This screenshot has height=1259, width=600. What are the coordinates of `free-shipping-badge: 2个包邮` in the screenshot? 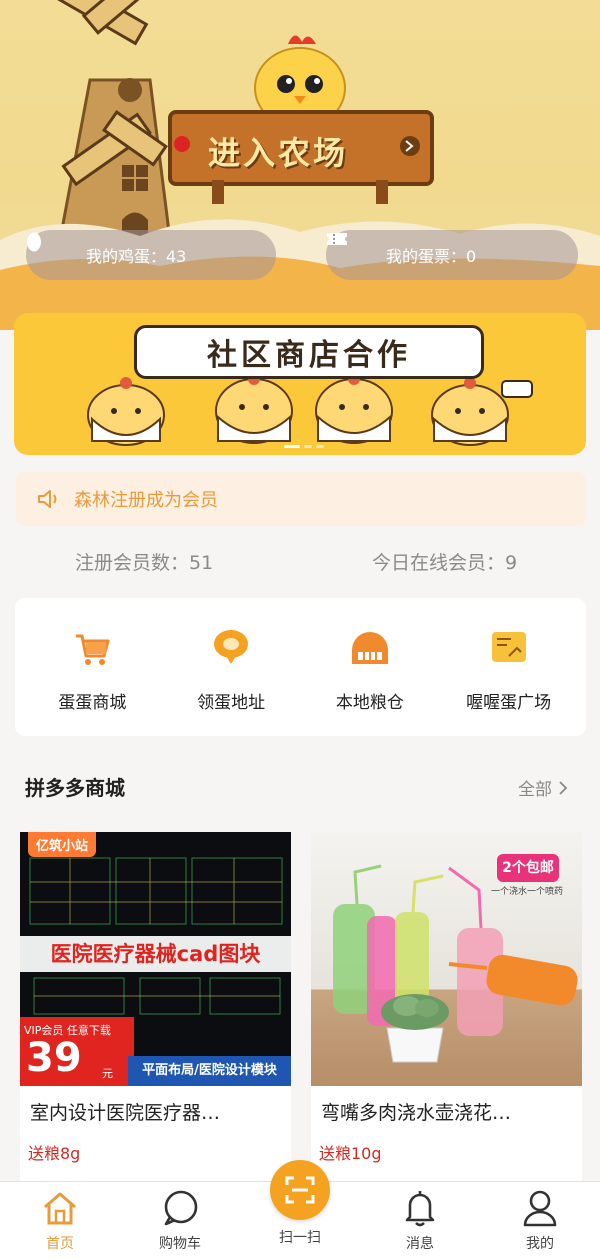 It's located at (528, 868).